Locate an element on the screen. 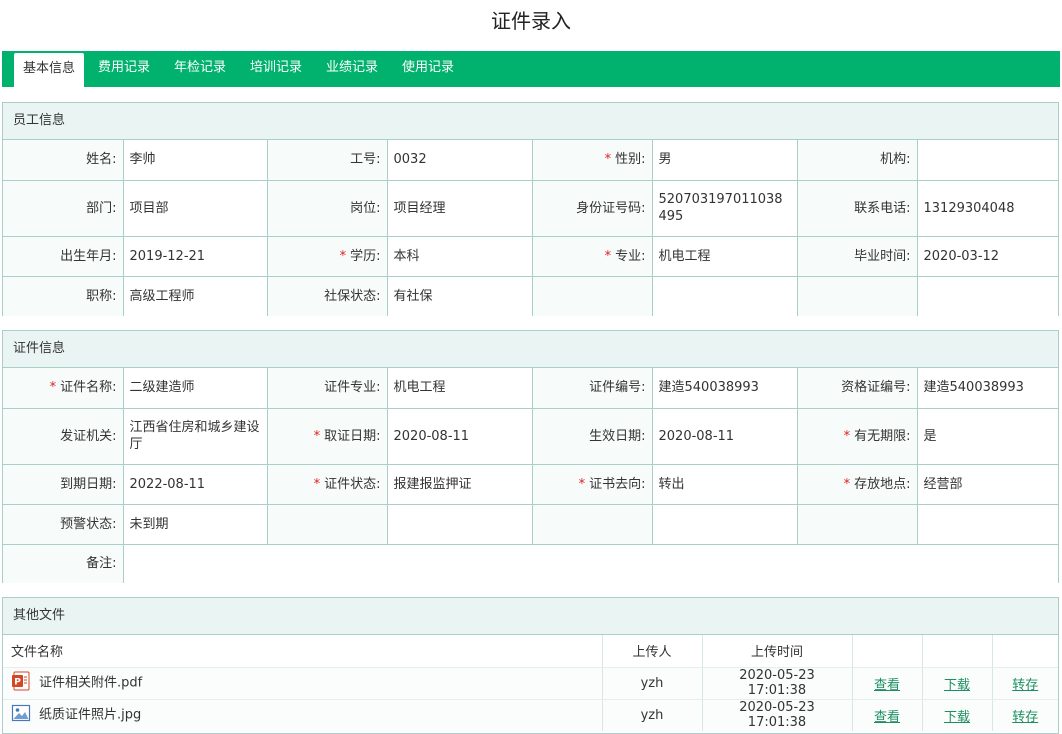 Image resolution: width=1062 pixels, height=734 pixels. label-education: * 学历: is located at coordinates (327, 256).